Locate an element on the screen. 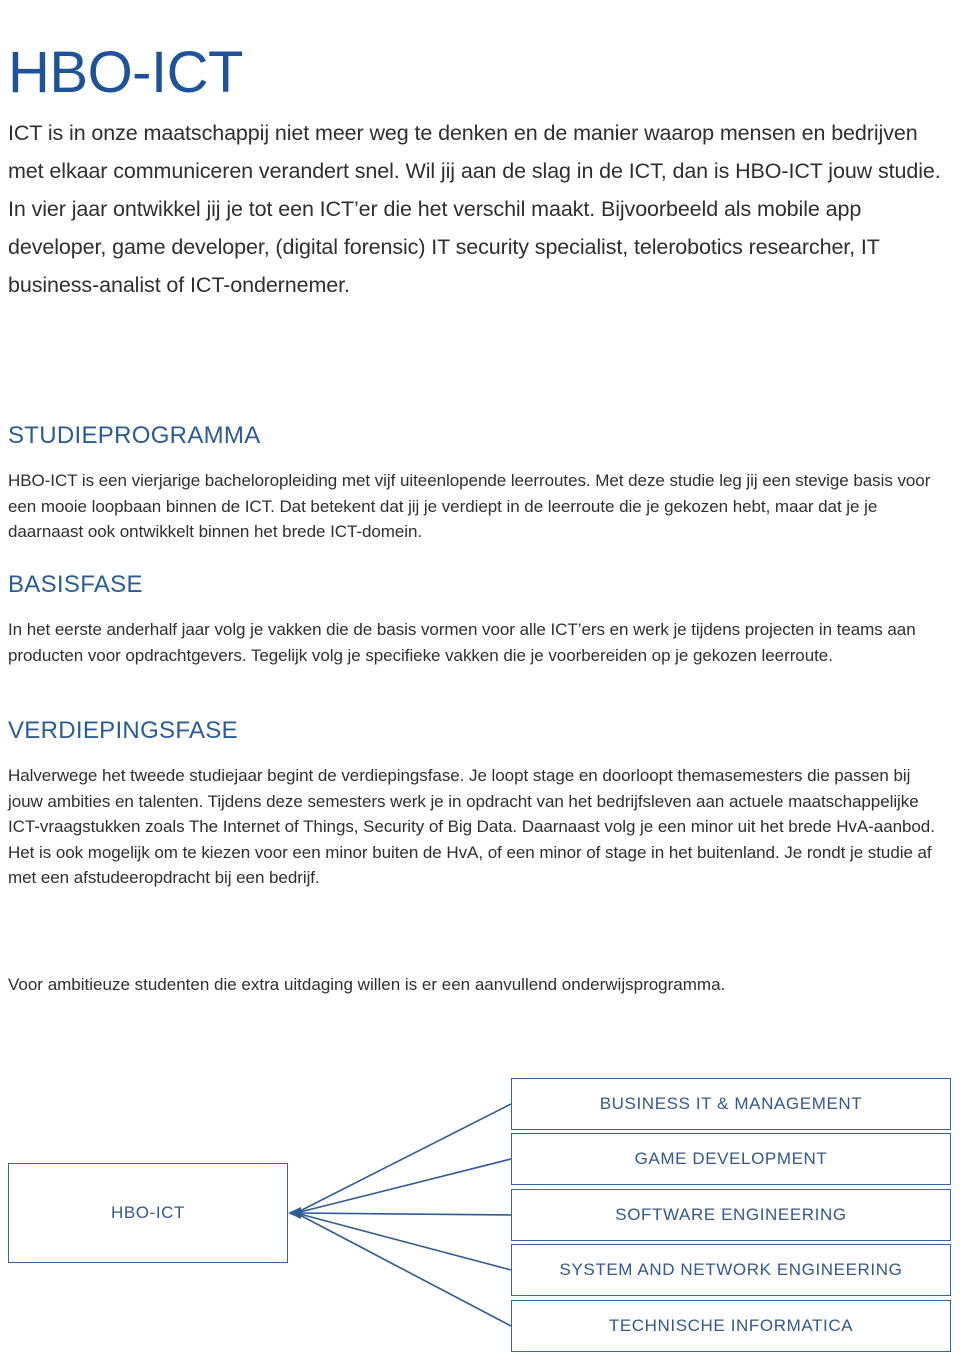 The image size is (960, 1352). diagram-node-label: SOFTWARE ENGINEERING is located at coordinates (731, 1214).